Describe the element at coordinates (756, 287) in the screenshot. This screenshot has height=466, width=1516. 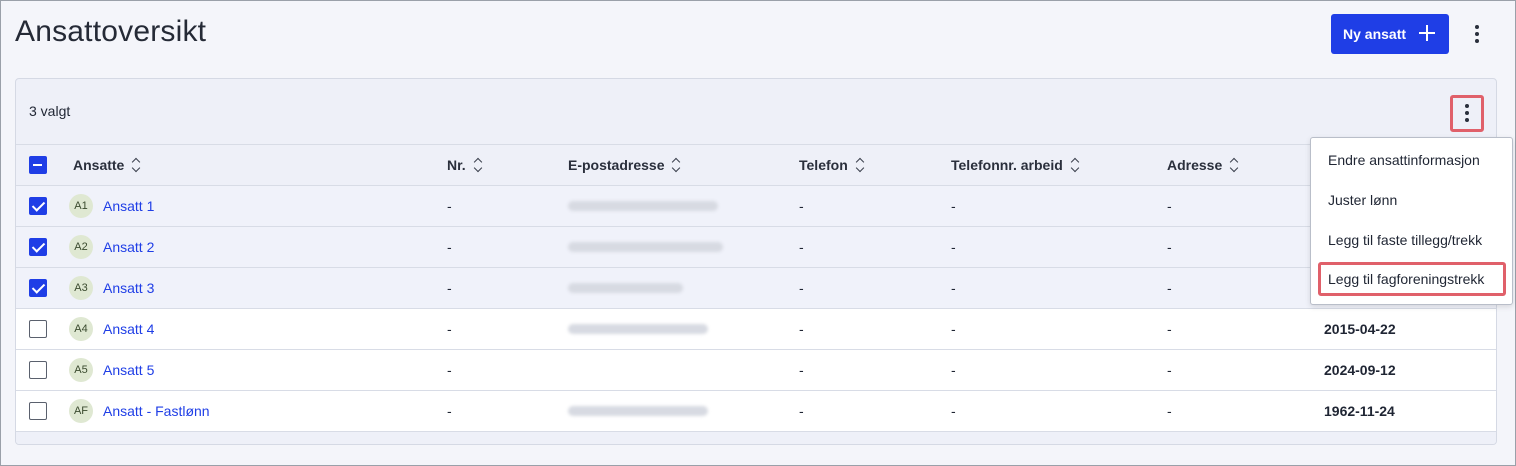
I see `table-row: A3 Ansatt 3 - - - -` at that location.